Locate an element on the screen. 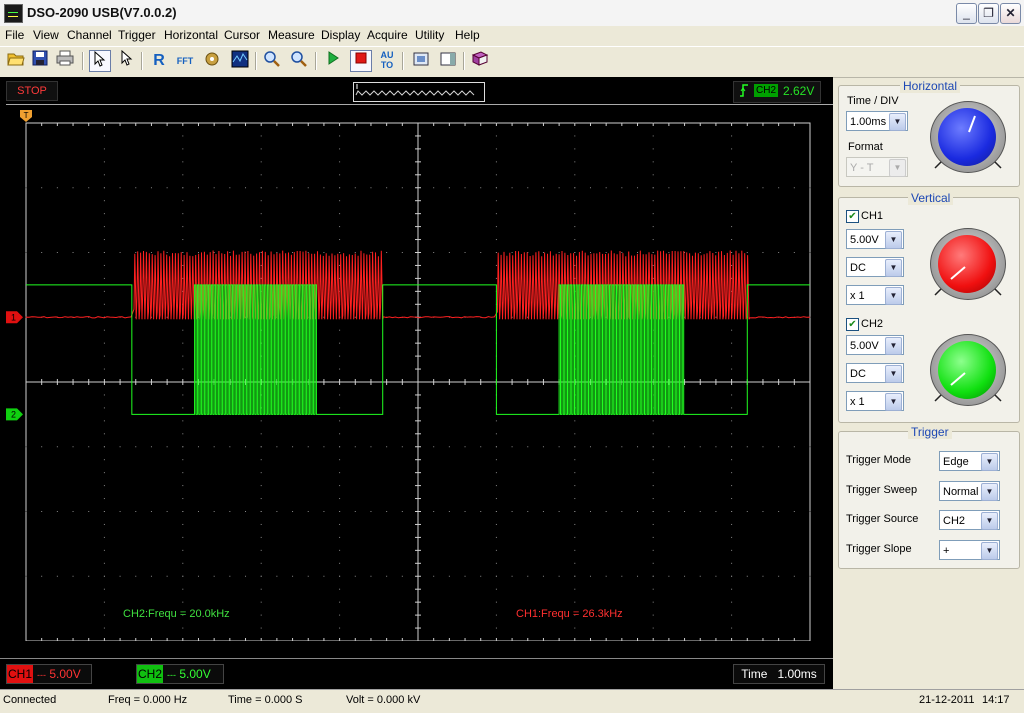 The height and width of the screenshot is (713, 1024). ch1-coupling-select: DC ▼ is located at coordinates (875, 267).